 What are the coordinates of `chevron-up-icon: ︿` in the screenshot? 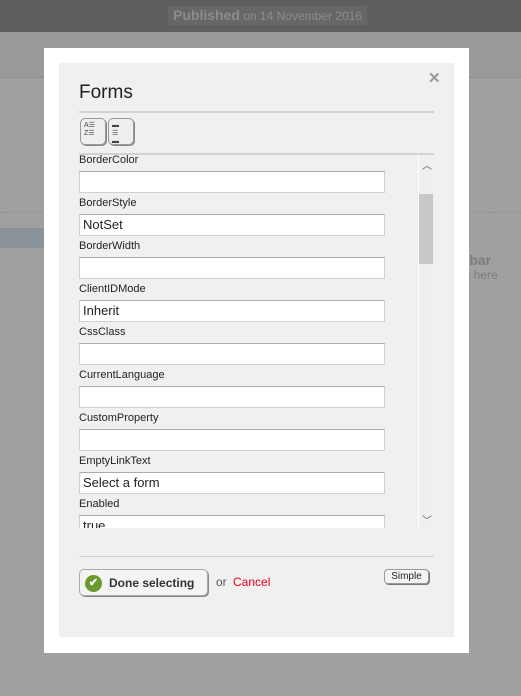 It's located at (427, 164).